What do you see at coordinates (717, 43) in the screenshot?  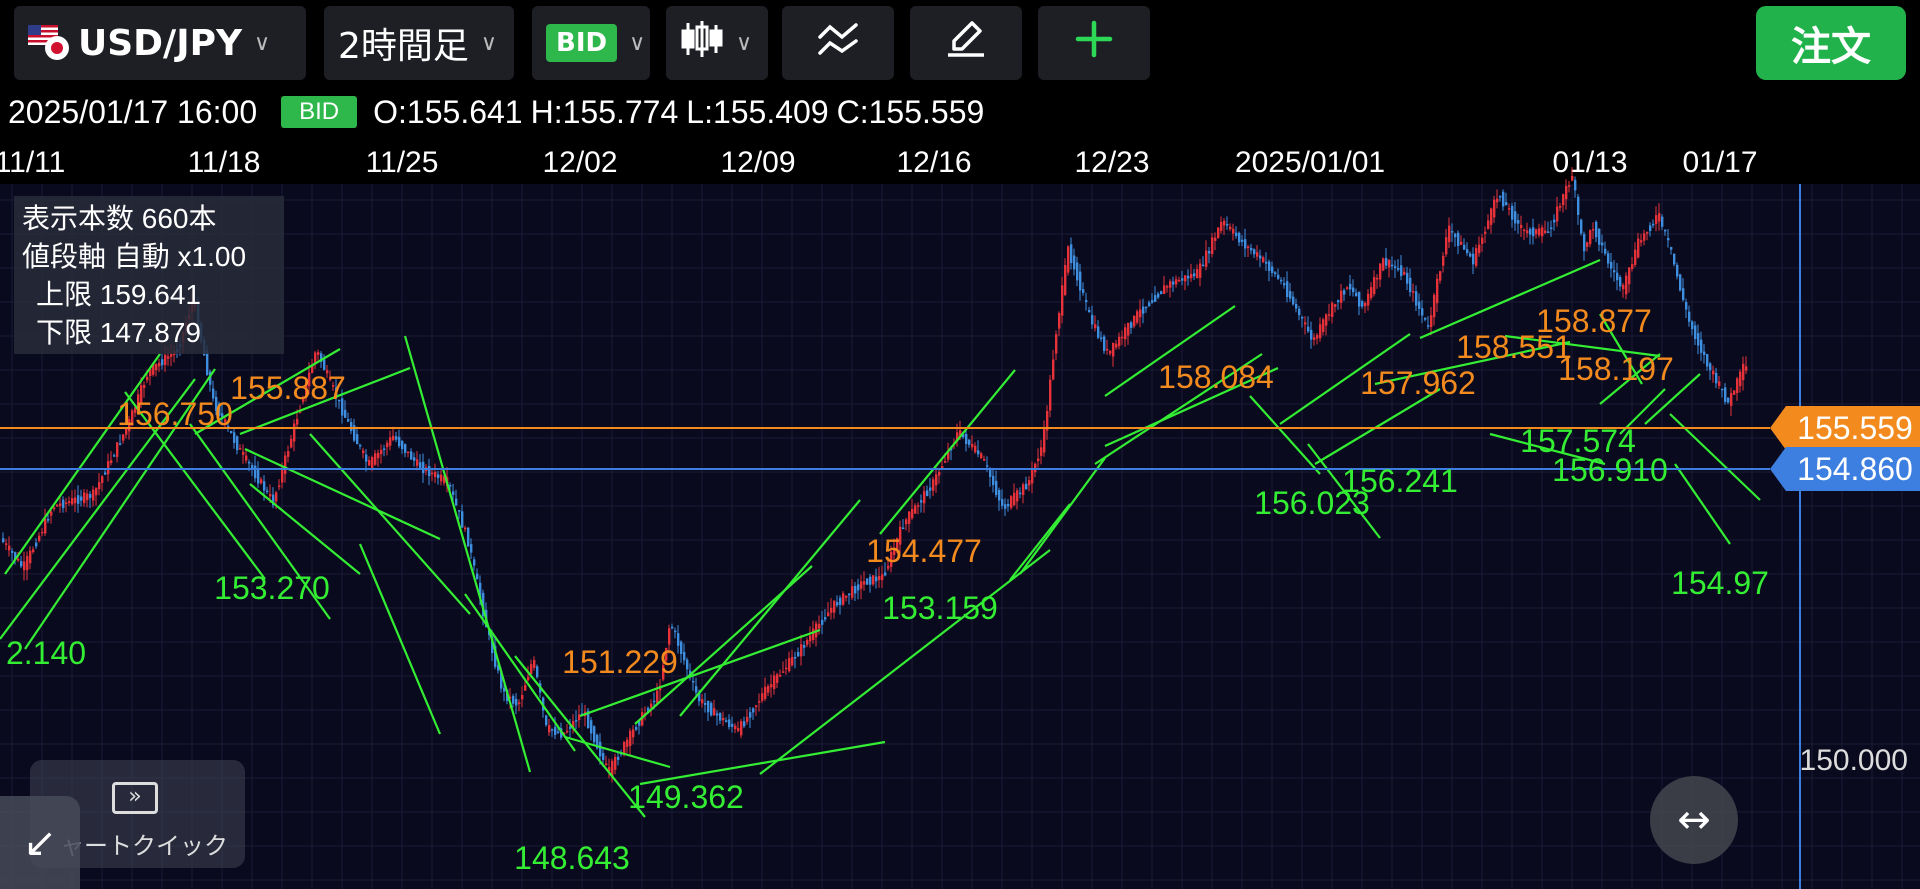 I see `chart-type-selector: ∨` at bounding box center [717, 43].